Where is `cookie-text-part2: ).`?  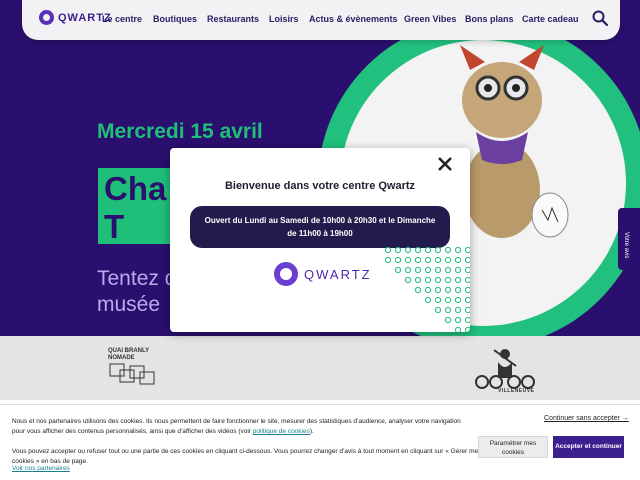 cookie-text-part2: ). is located at coordinates (311, 431).